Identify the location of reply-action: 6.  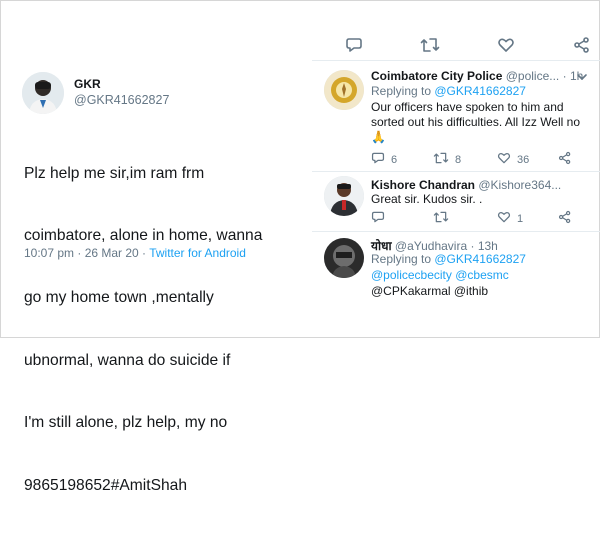
(384, 158).